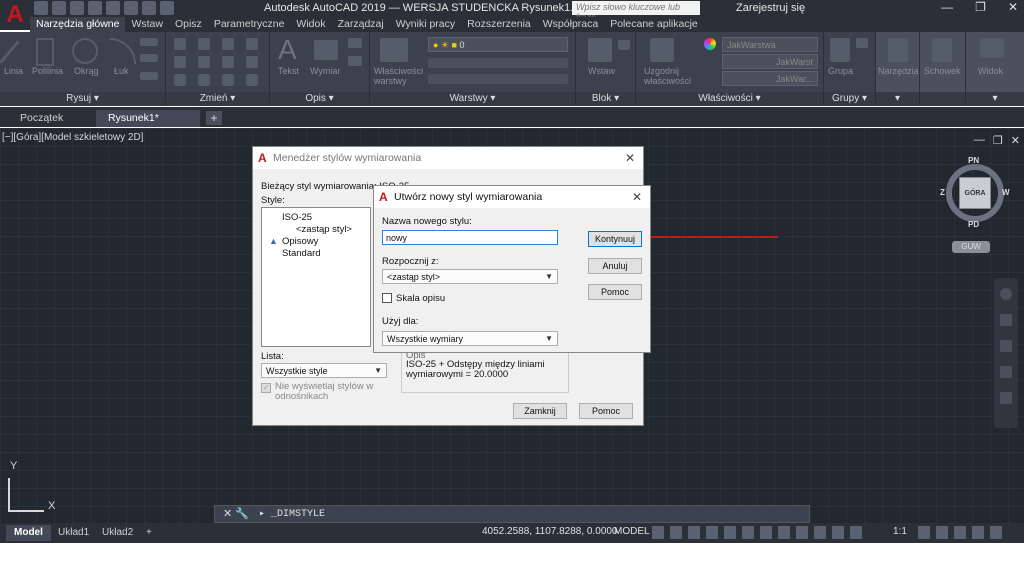  I want to click on move-icon, so click(180, 44).